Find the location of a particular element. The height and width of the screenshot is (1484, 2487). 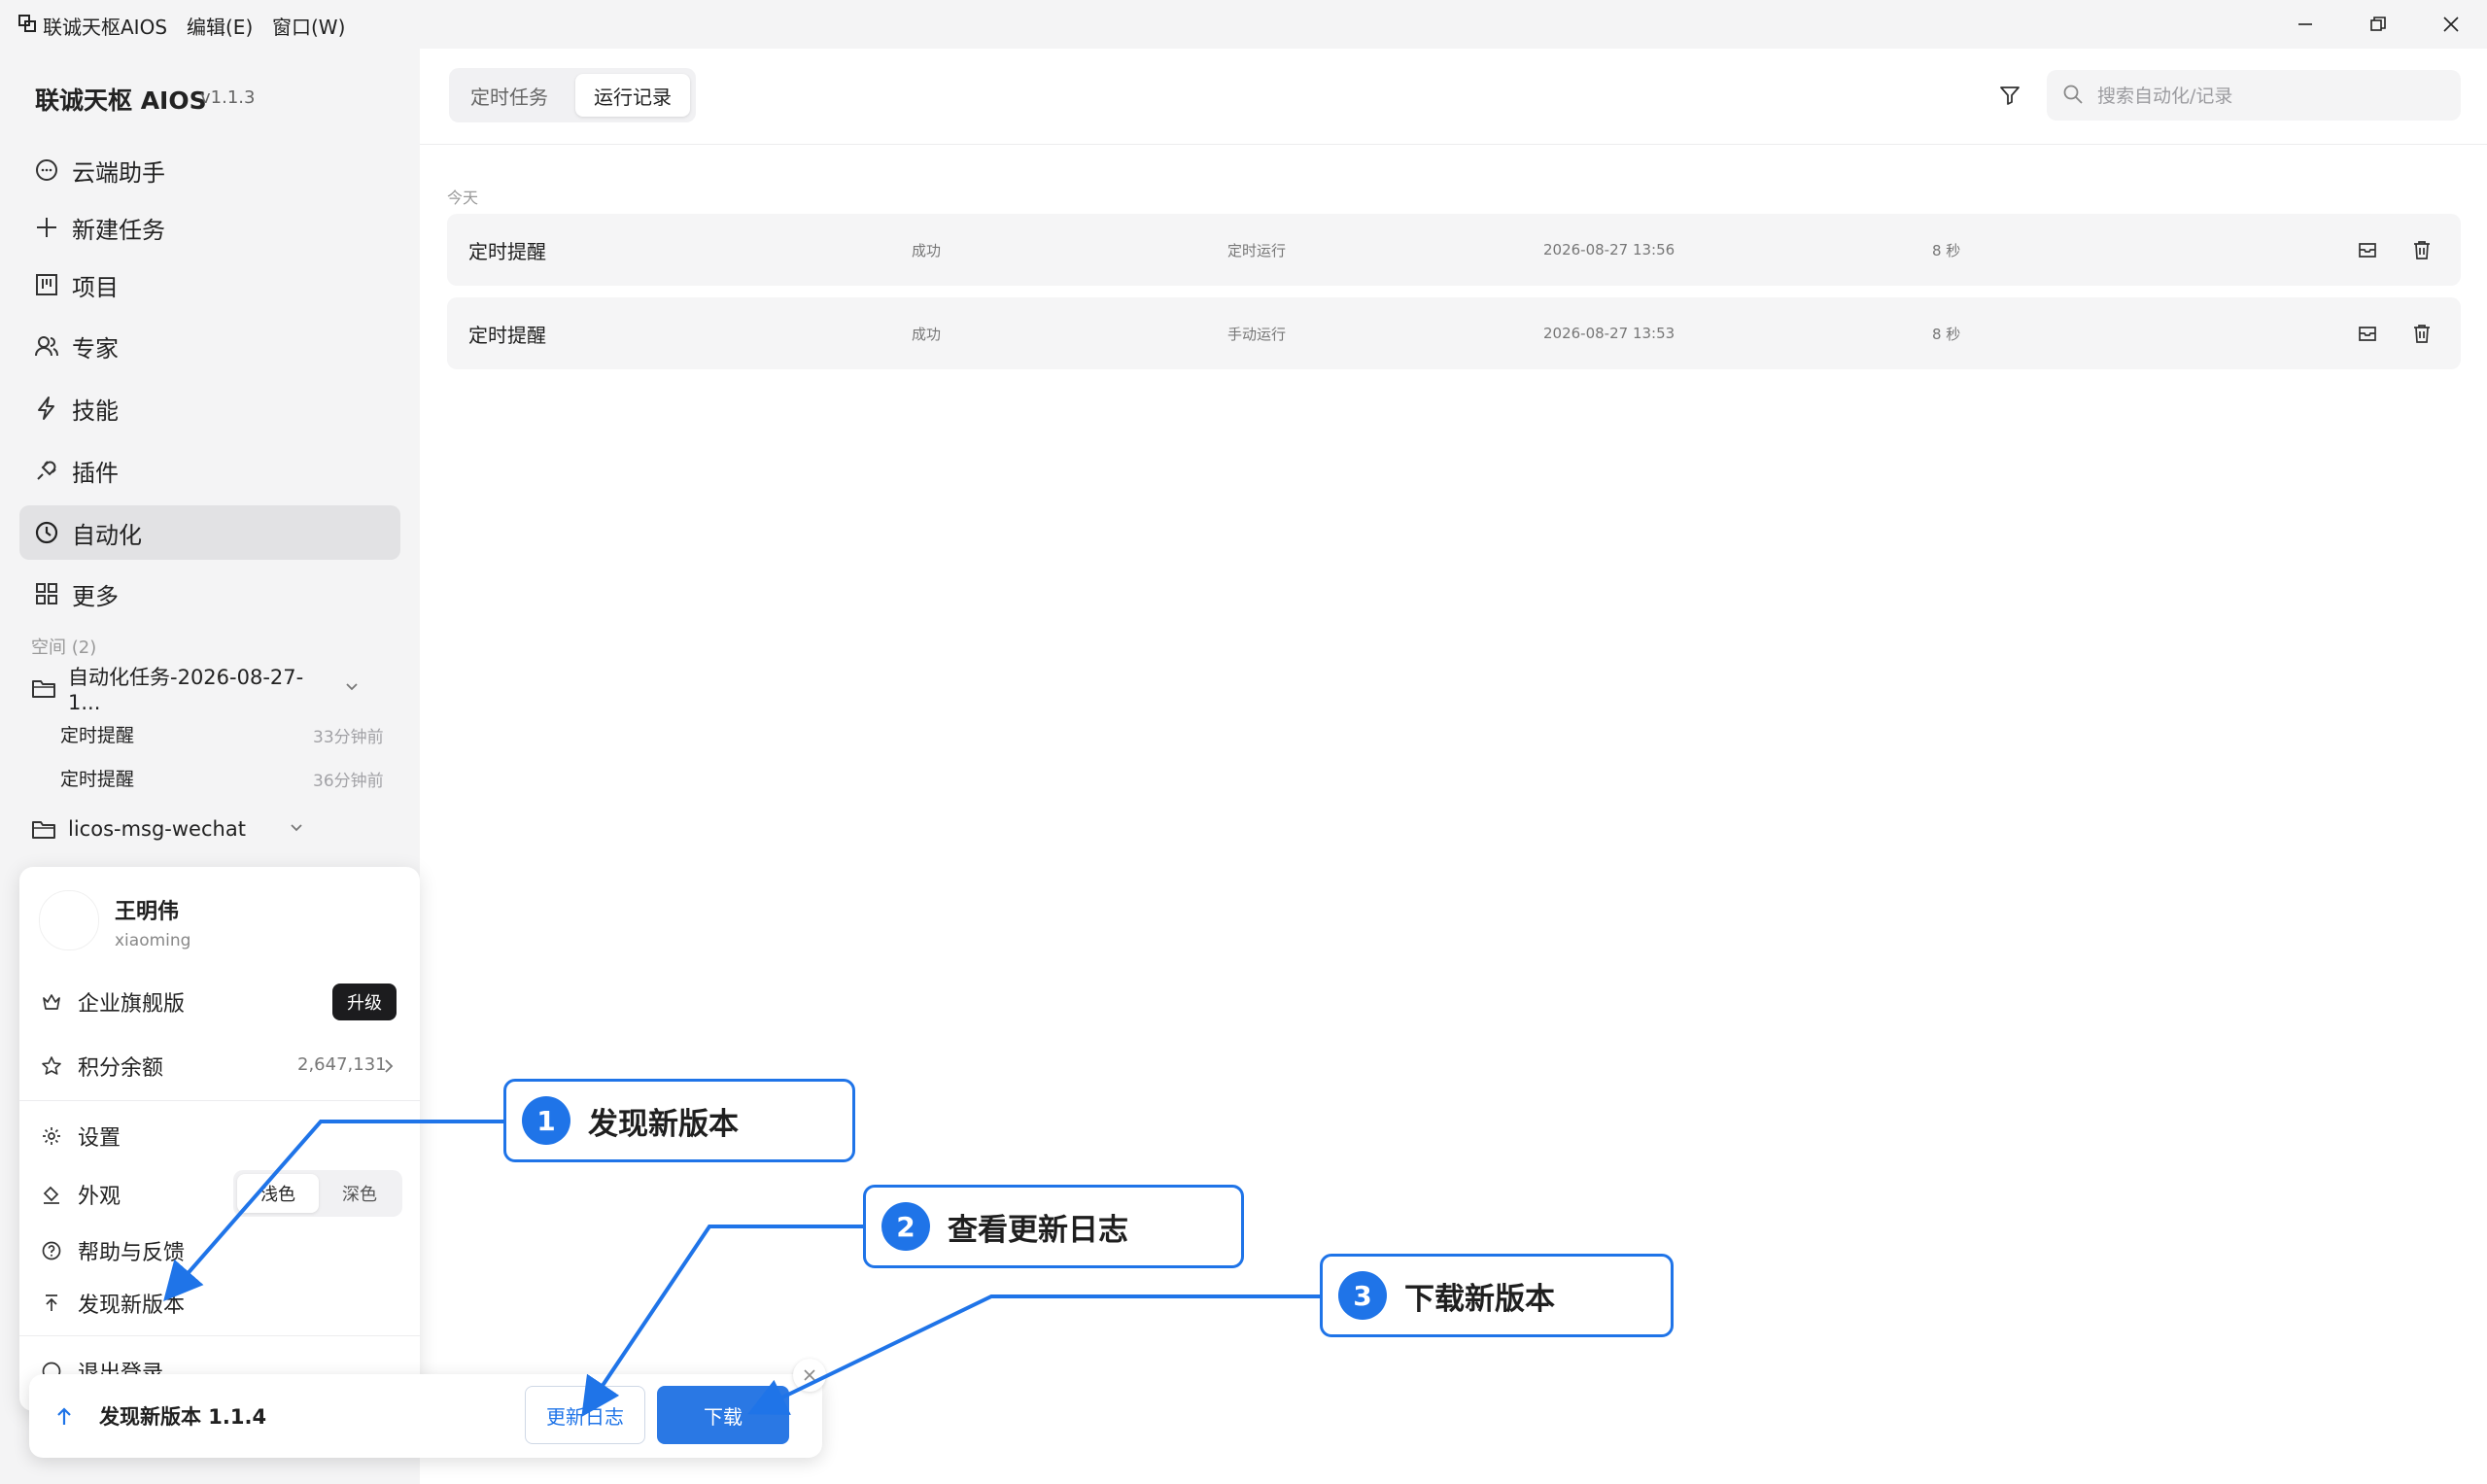

callout-number: 1 is located at coordinates (546, 1120).